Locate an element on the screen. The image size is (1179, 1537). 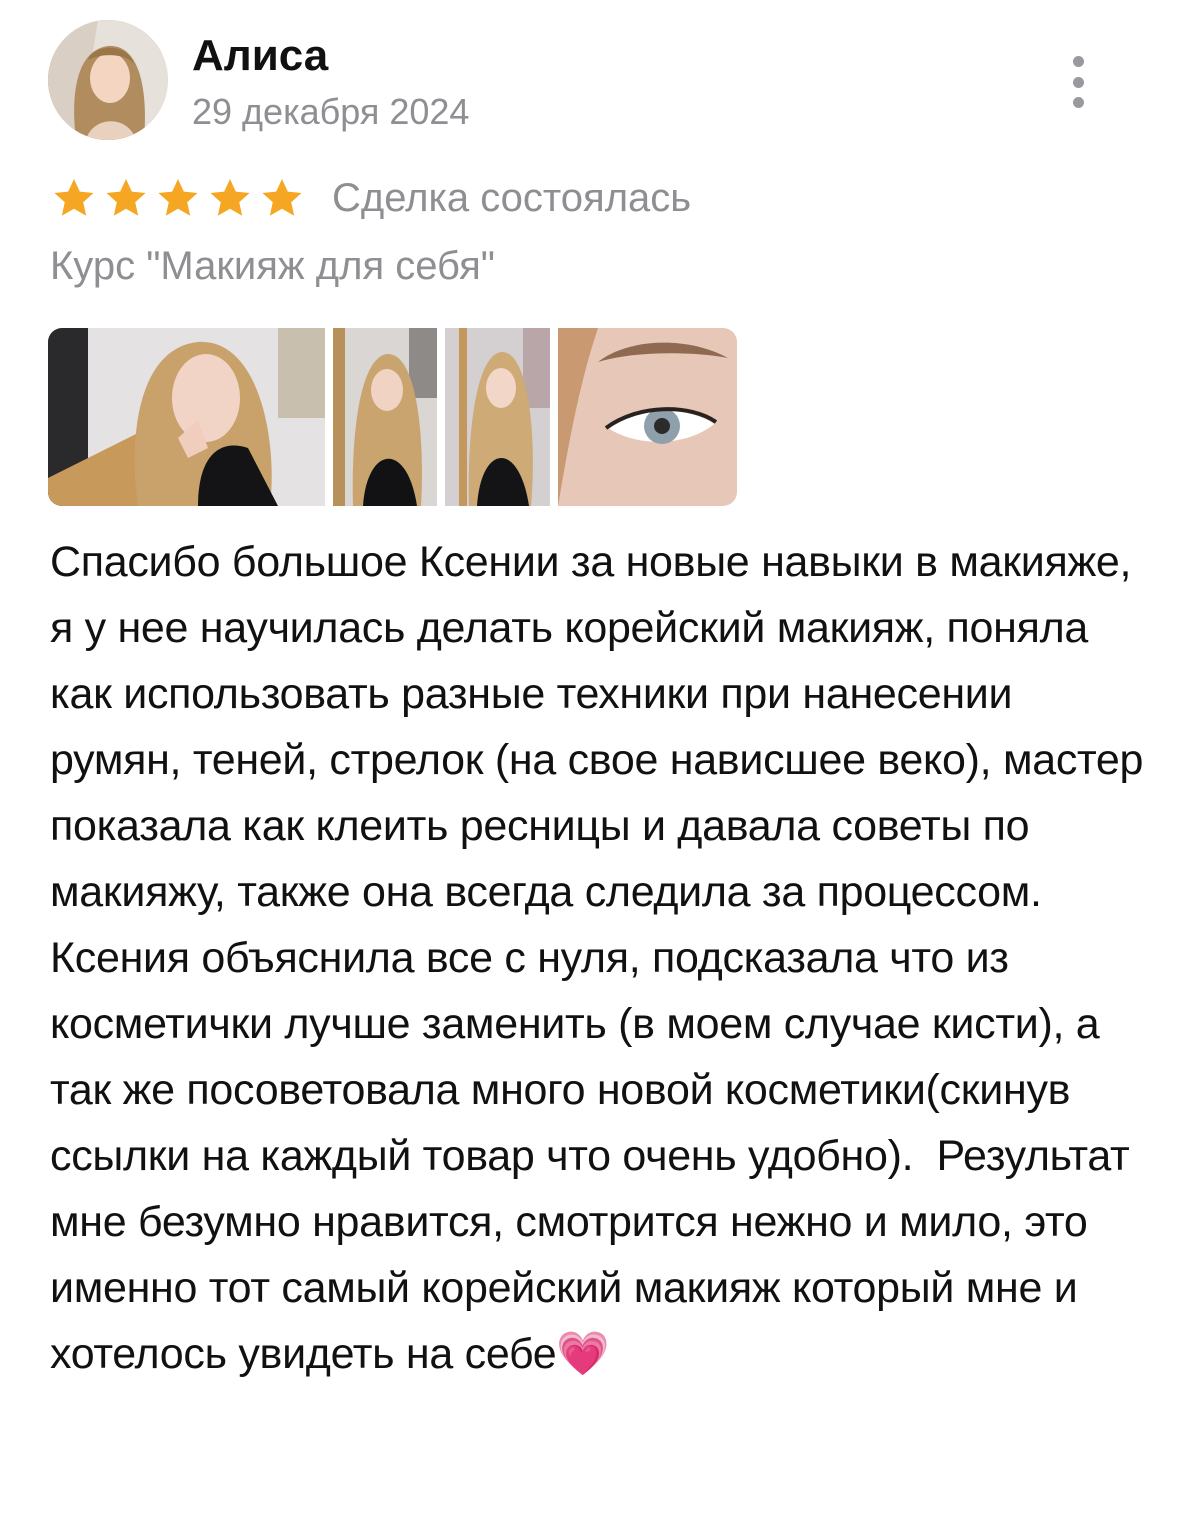
more-options-button is located at coordinates (1078, 82).